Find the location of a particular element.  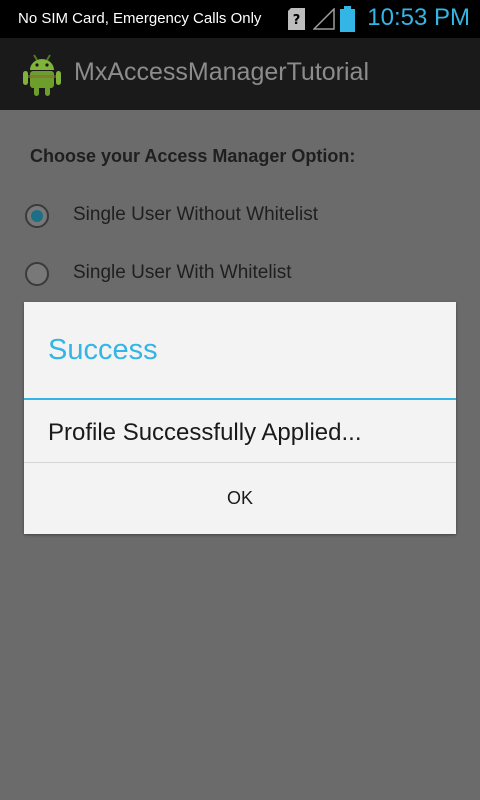

dialog-title: Success is located at coordinates (103, 350).